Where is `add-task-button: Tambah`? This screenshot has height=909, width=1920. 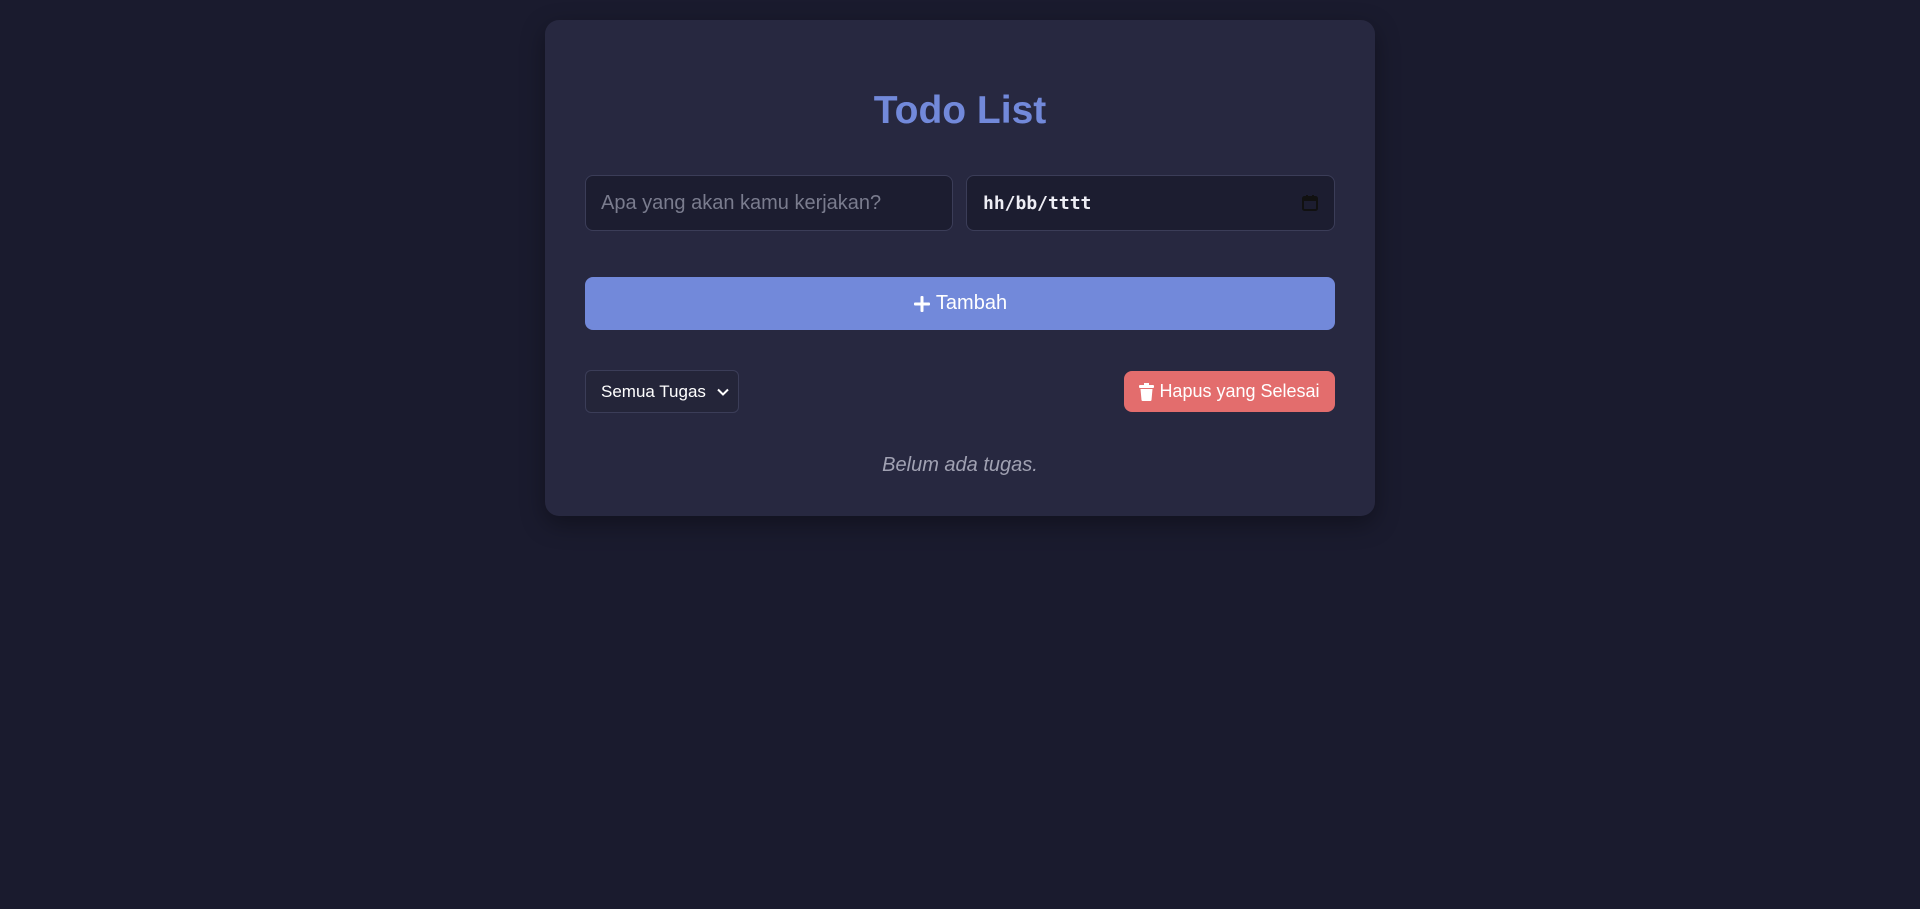
add-task-button: Tambah is located at coordinates (960, 303).